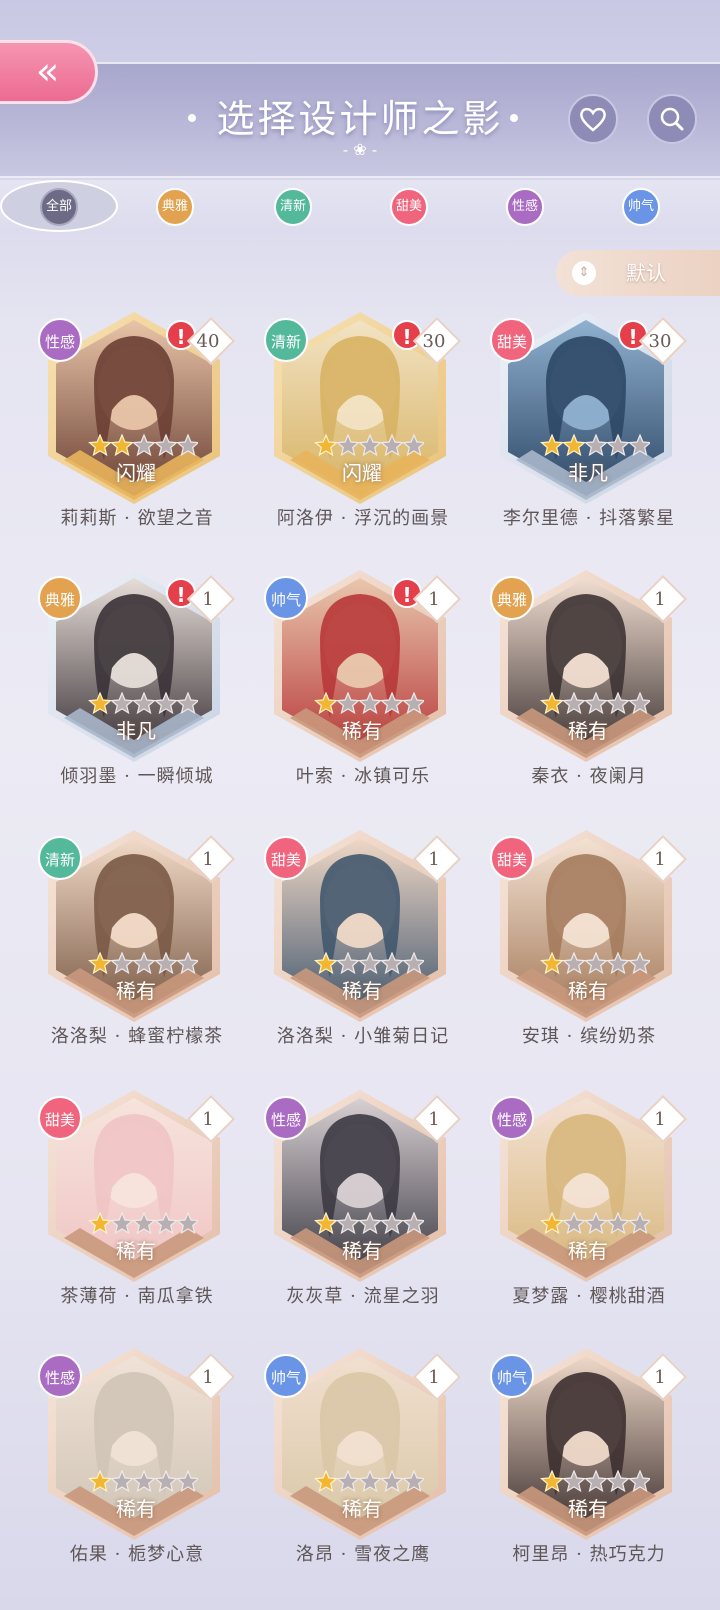  Describe the element at coordinates (360, 119) in the screenshot. I see `page-title: 选择设计师之影` at that location.